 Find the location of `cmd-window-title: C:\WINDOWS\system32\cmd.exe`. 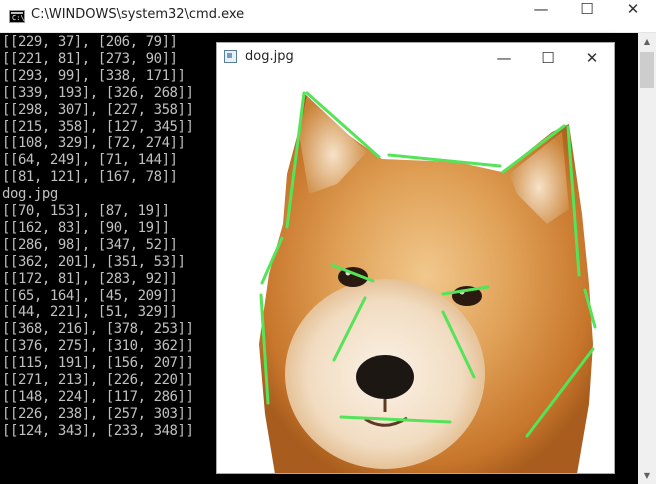

cmd-window-title: C:\WINDOWS\system32\cmd.exe is located at coordinates (138, 14).